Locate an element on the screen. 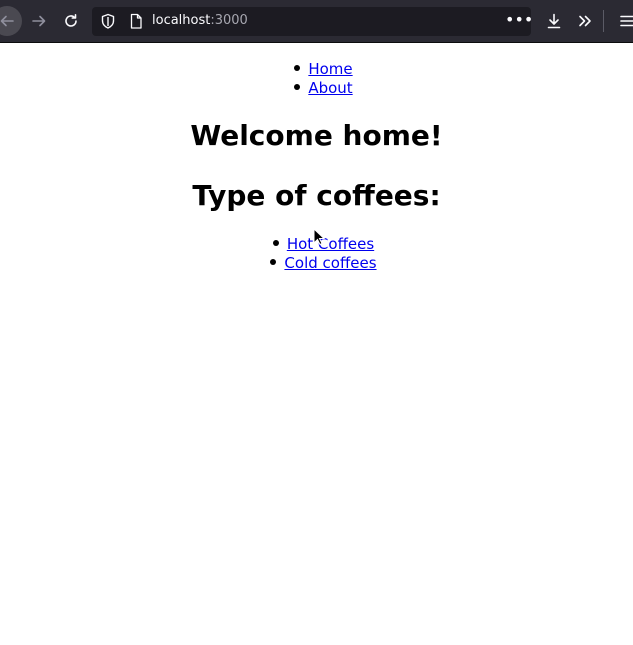  back-button is located at coordinates (11, 21).